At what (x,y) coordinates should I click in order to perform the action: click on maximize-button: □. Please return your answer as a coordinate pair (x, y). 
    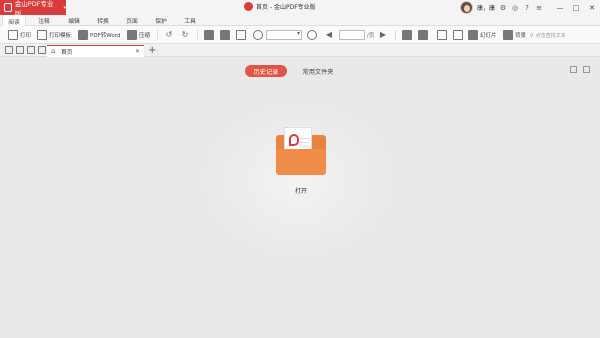
    Looking at the image, I should click on (576, 7).